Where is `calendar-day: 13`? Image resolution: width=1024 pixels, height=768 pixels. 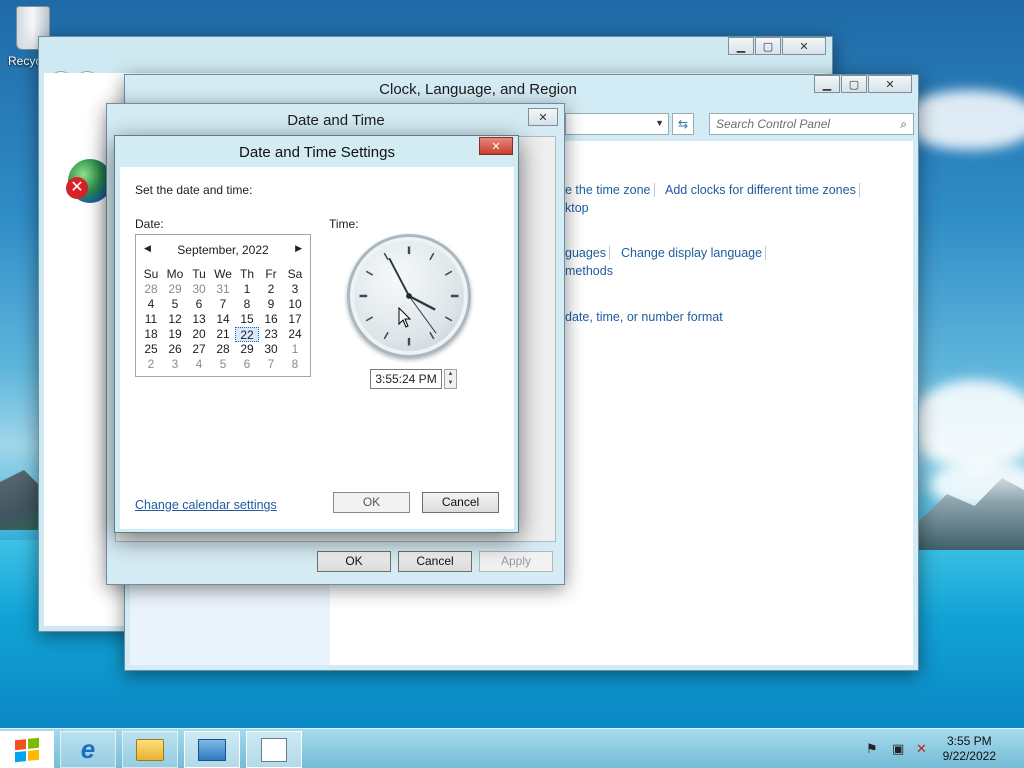
calendar-day: 13 is located at coordinates (199, 319).